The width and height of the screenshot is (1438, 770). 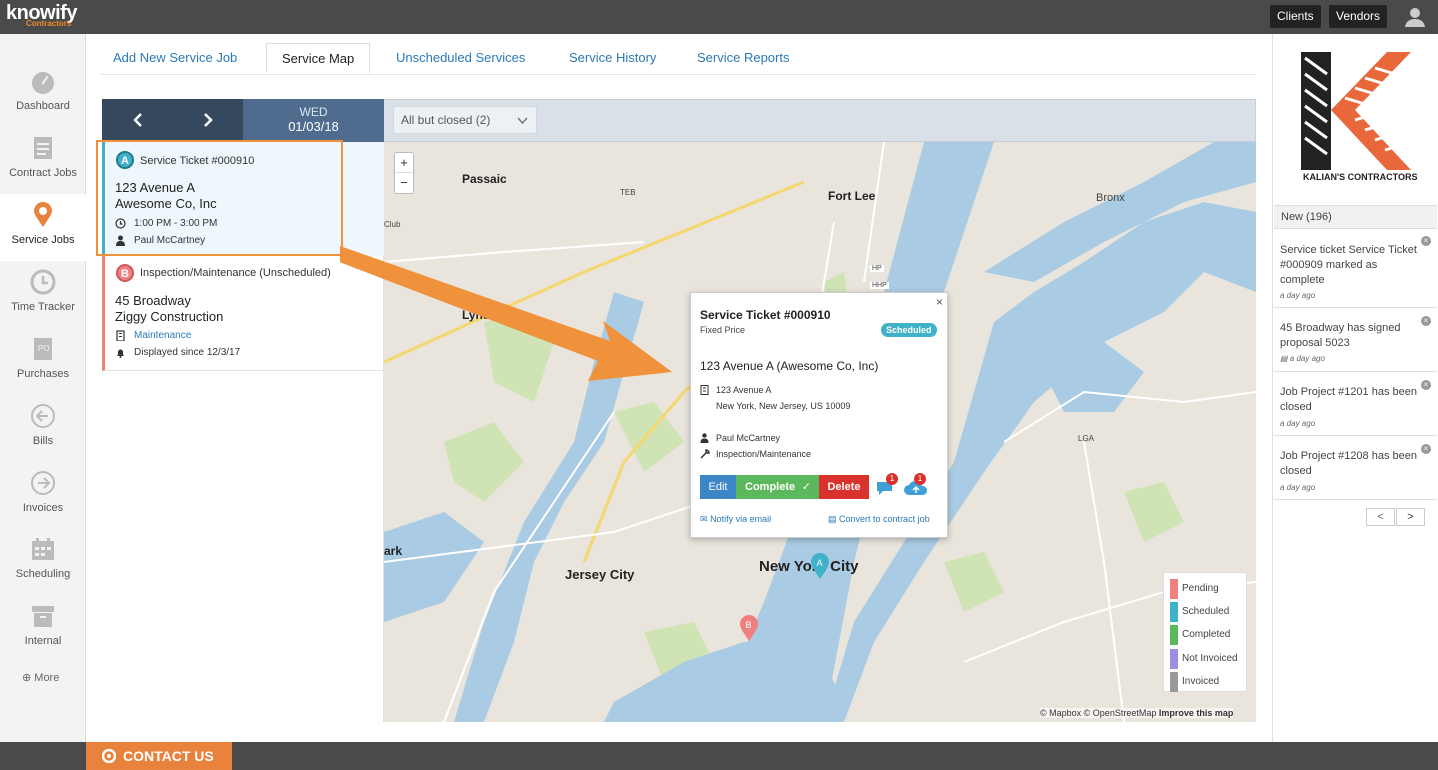 What do you see at coordinates (43, 294) in the screenshot?
I see `sidebar-item-time-tracker: Time Tracker` at bounding box center [43, 294].